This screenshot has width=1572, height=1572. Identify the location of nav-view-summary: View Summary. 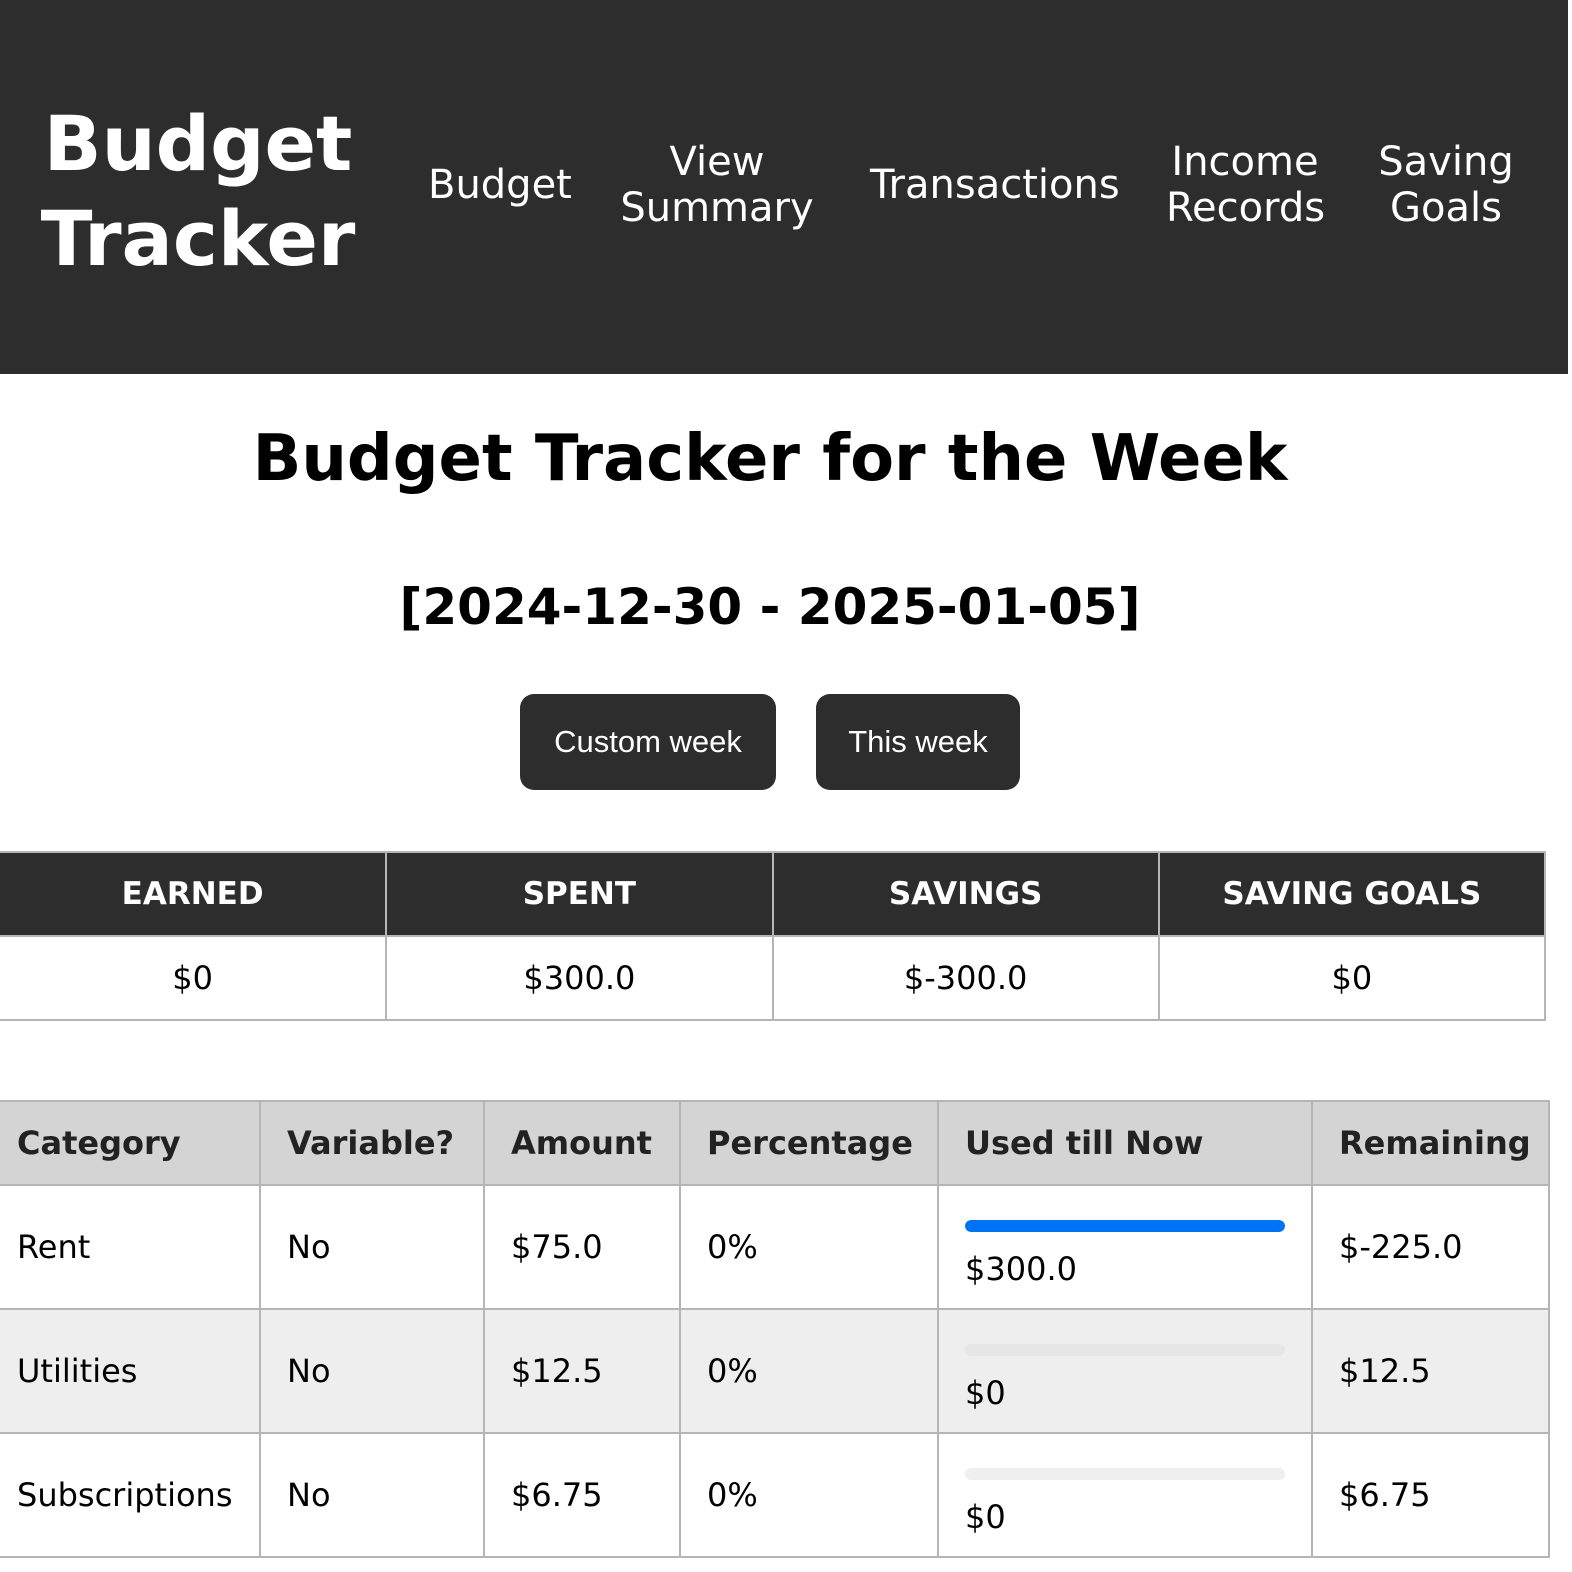
(717, 185).